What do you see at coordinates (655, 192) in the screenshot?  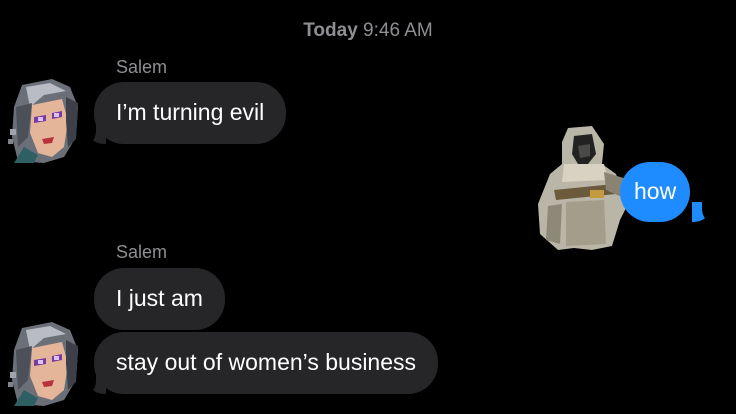 I see `outgoing-message-bubble: how` at bounding box center [655, 192].